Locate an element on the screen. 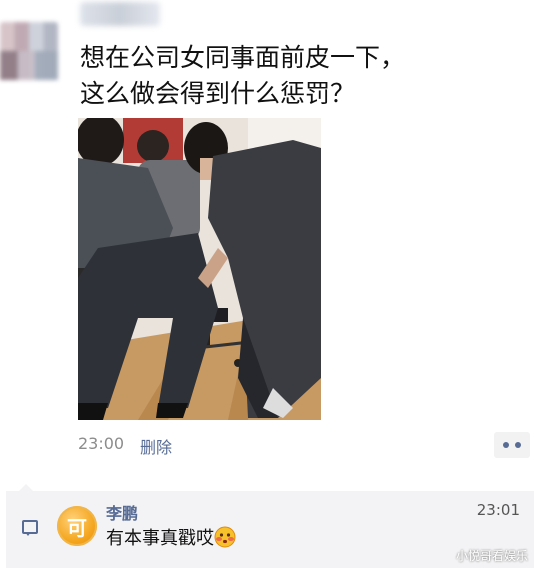 Image resolution: width=534 pixels, height=568 pixels. post-text: 想在公司女同事面前皮一下， 这么做会得到什么惩罚？ is located at coordinates (295, 76).